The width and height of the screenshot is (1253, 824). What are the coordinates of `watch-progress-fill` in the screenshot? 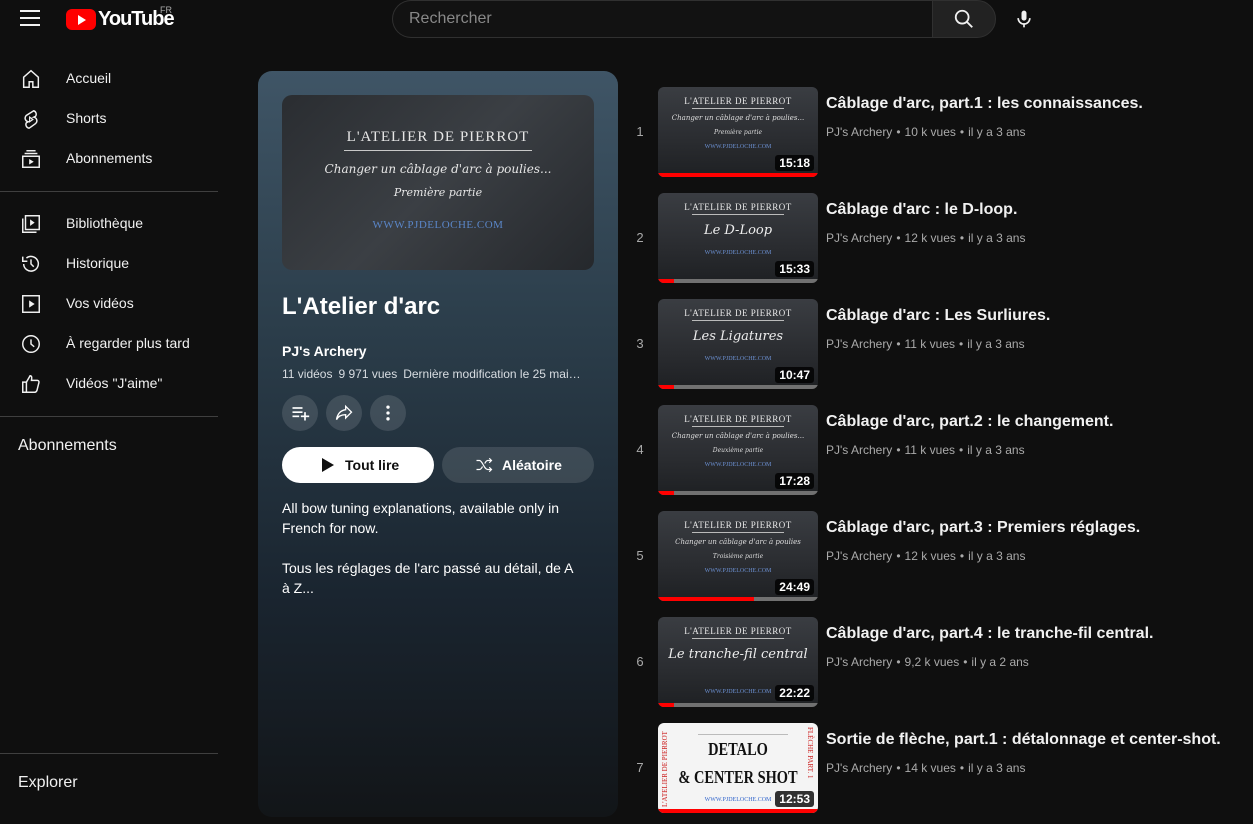 It's located at (666, 387).